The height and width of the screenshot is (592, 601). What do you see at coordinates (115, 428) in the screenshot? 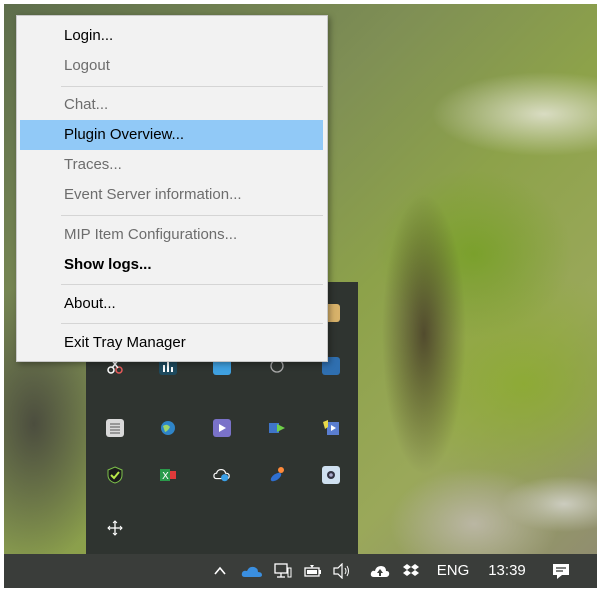
I see `document-icon` at bounding box center [115, 428].